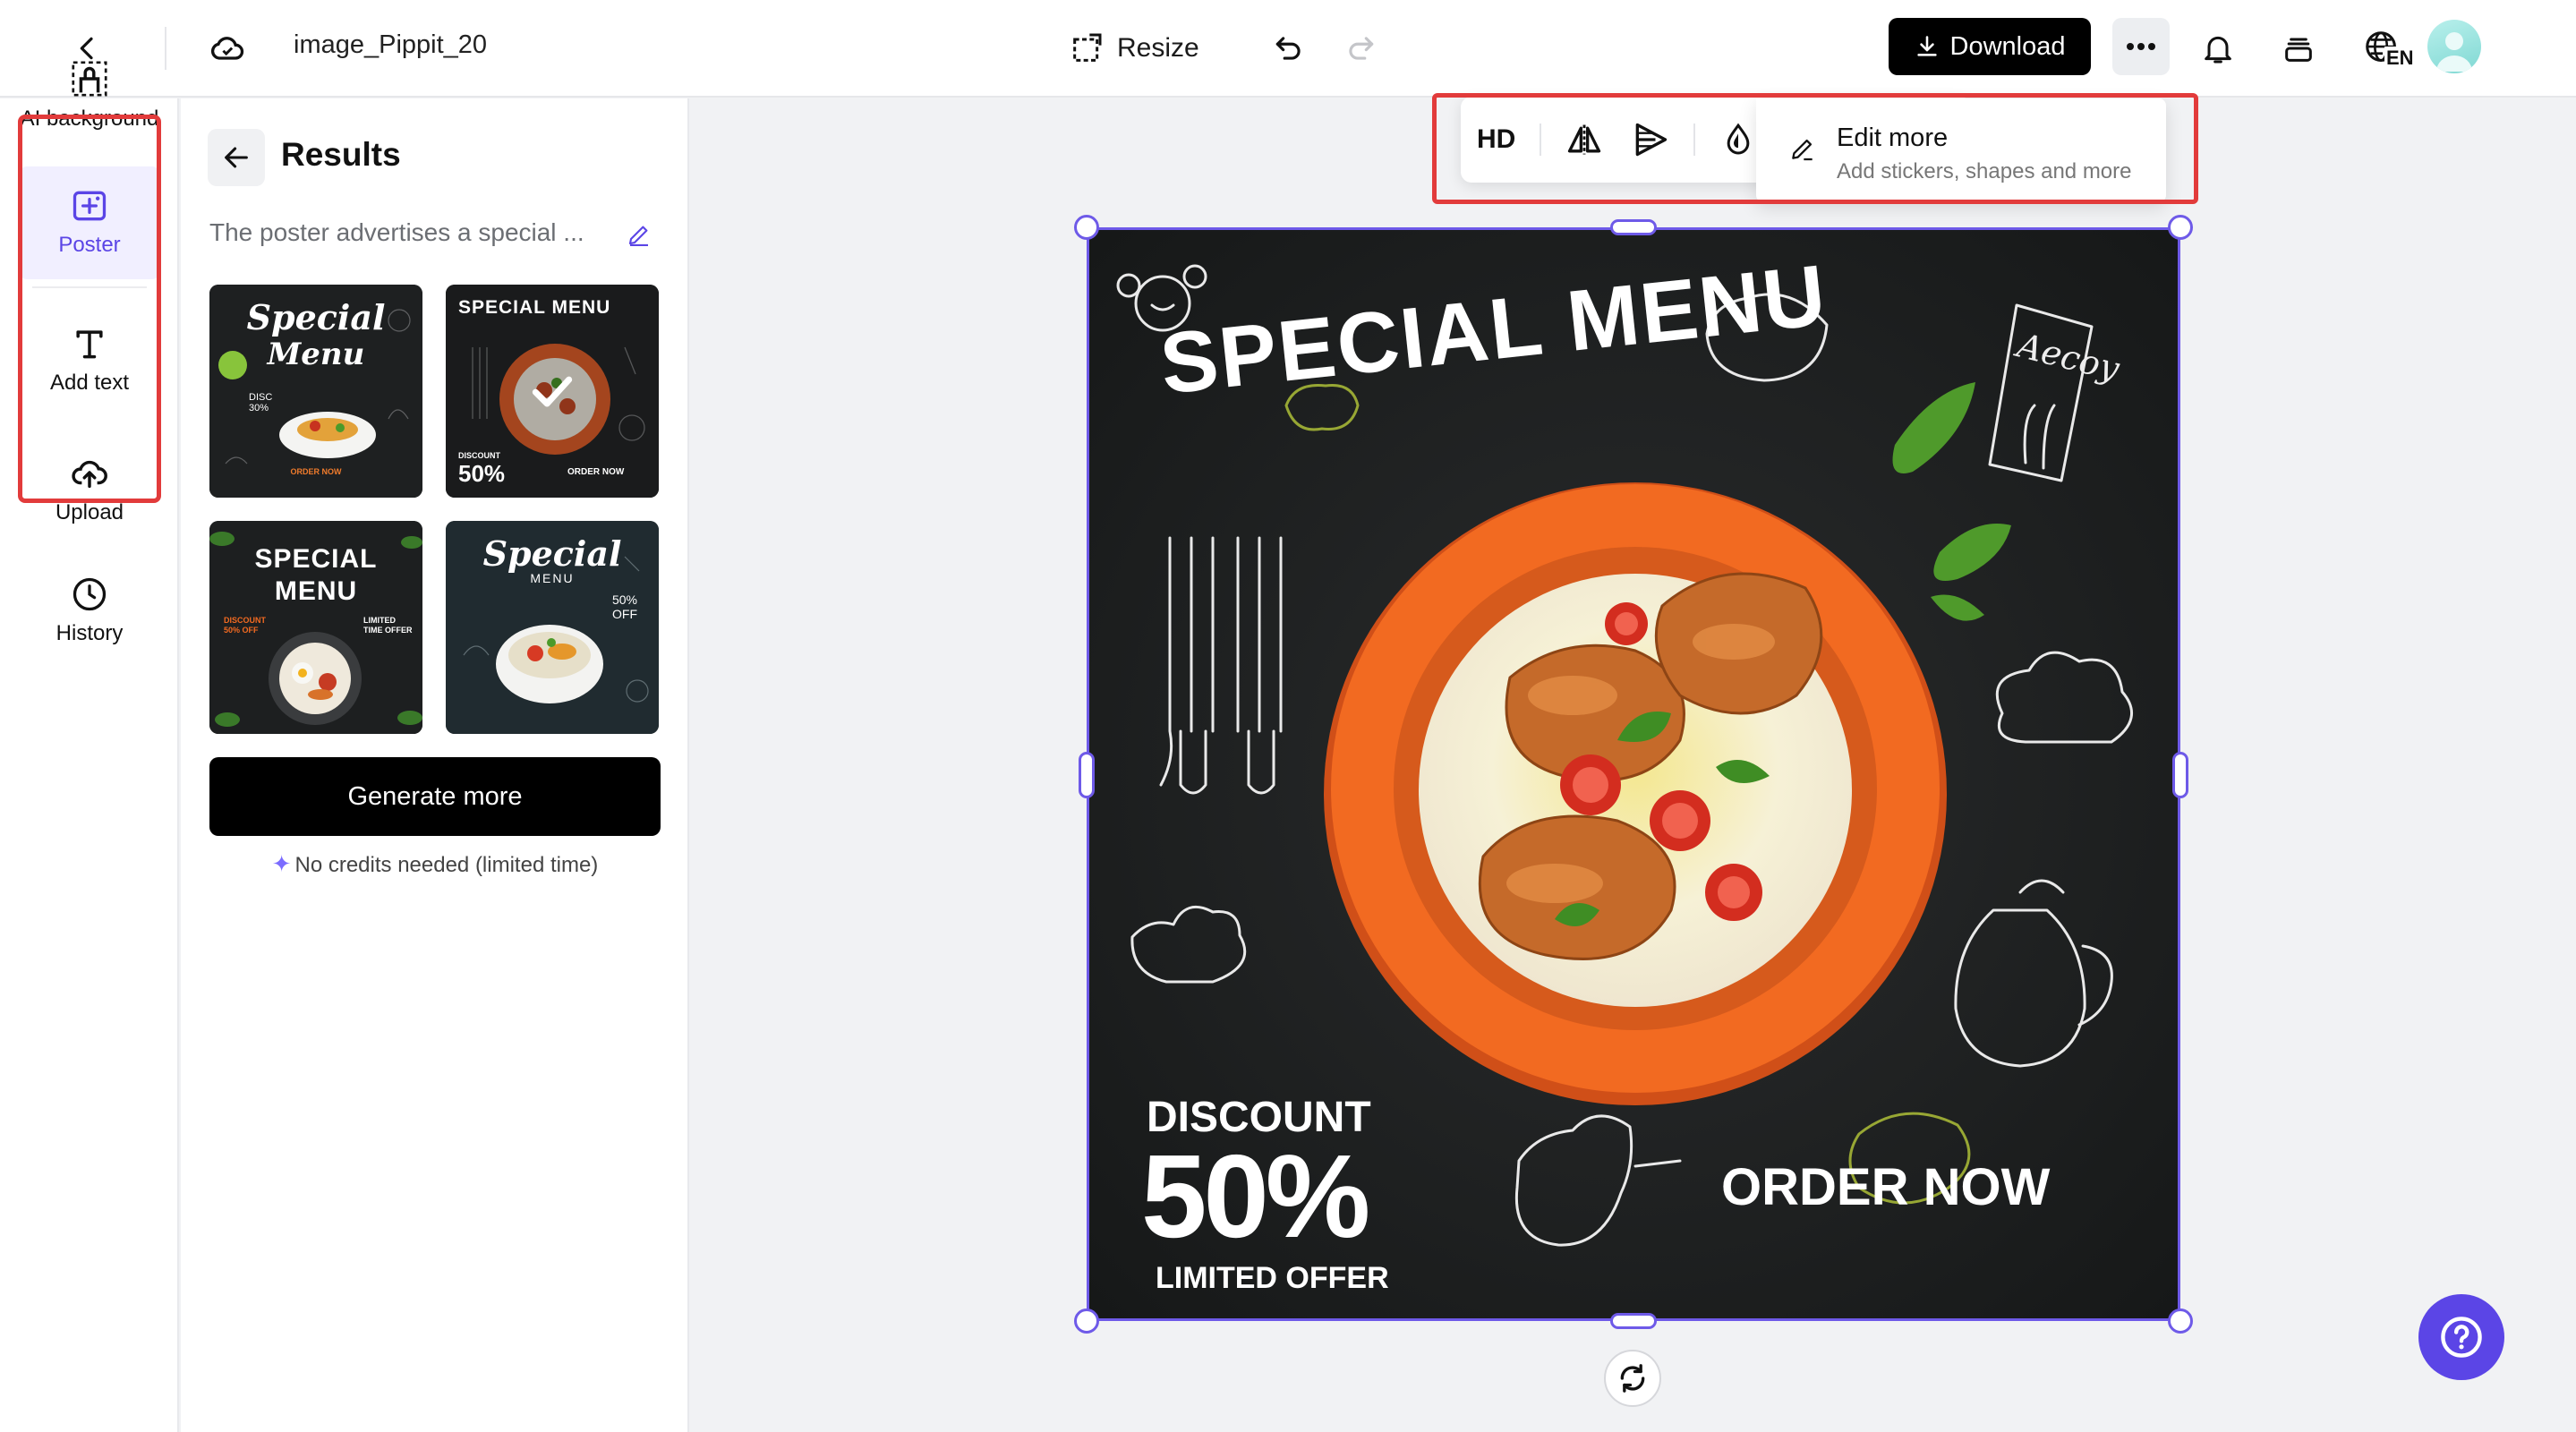 This screenshot has height=1432, width=2576. Describe the element at coordinates (2400, 58) in the screenshot. I see `language-code: EN` at that location.